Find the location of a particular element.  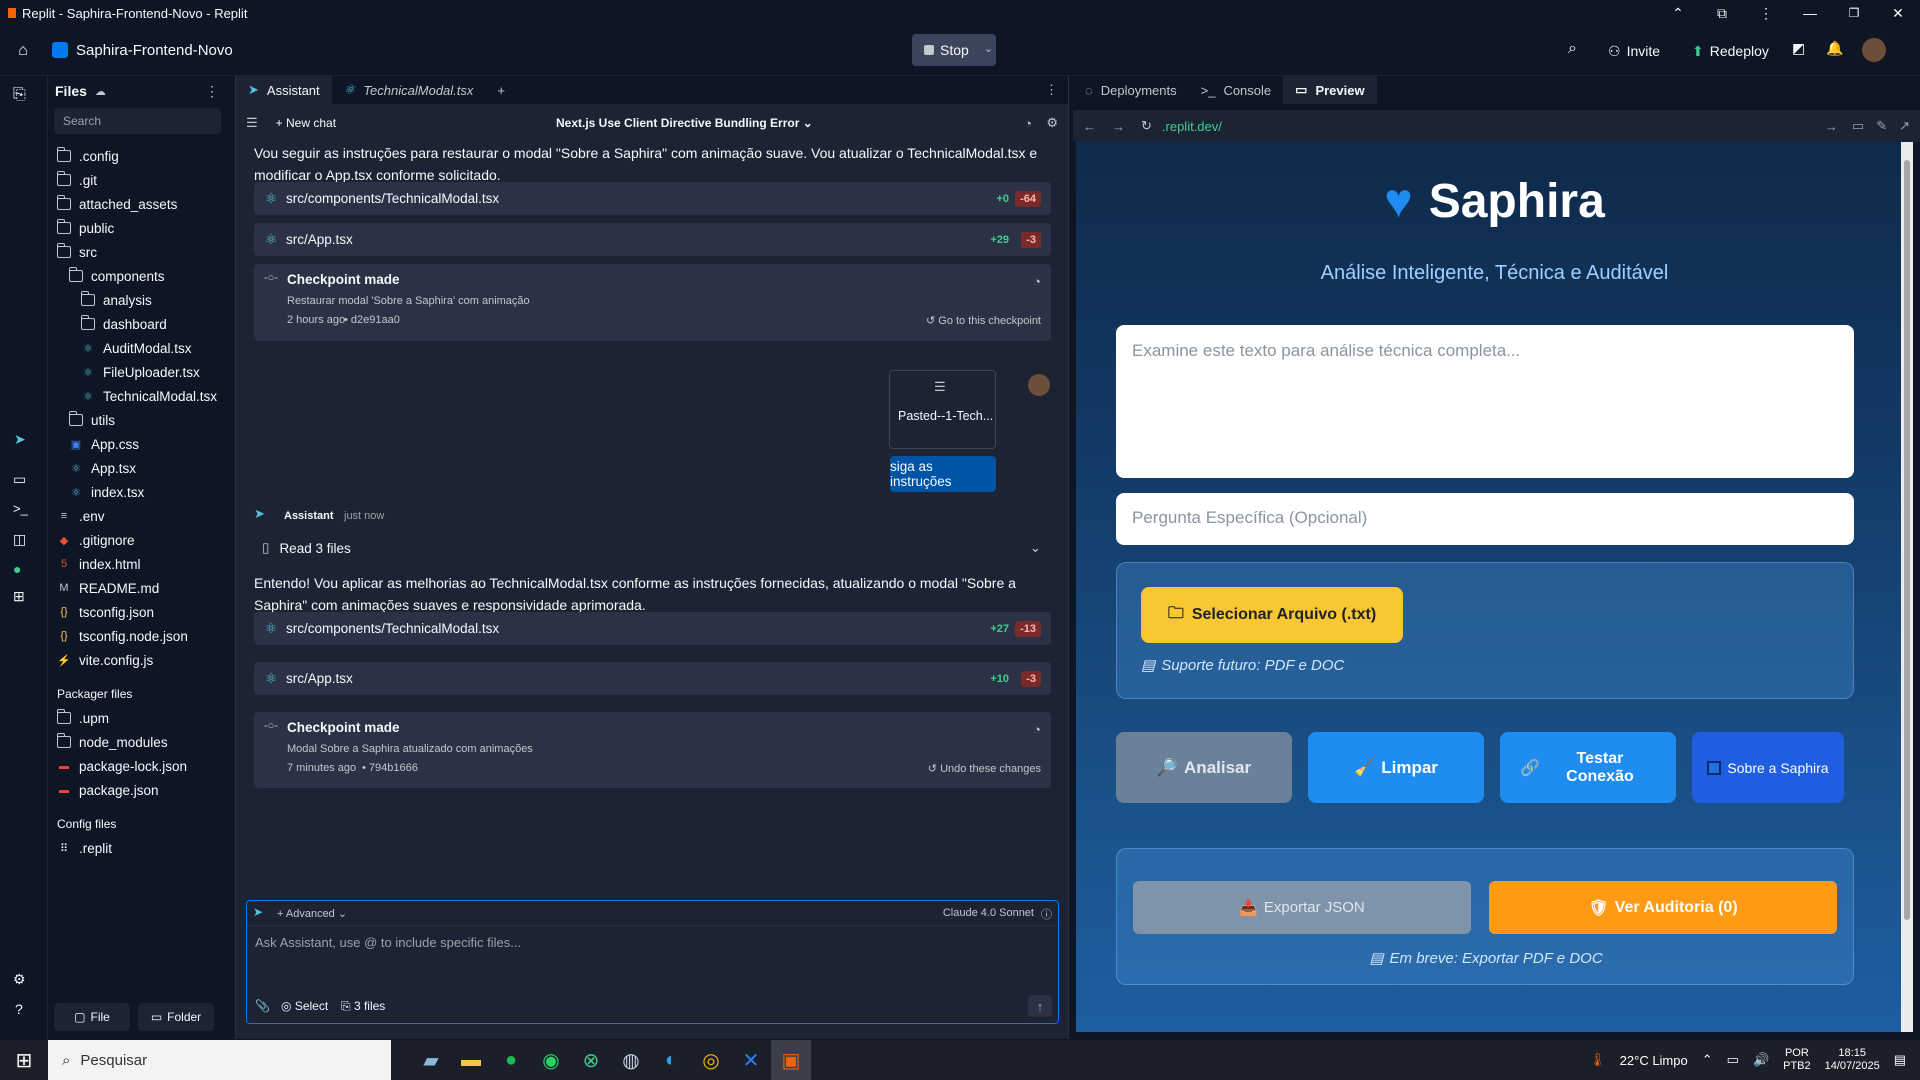

windows-start-icon: ⊞ is located at coordinates (24, 1060).